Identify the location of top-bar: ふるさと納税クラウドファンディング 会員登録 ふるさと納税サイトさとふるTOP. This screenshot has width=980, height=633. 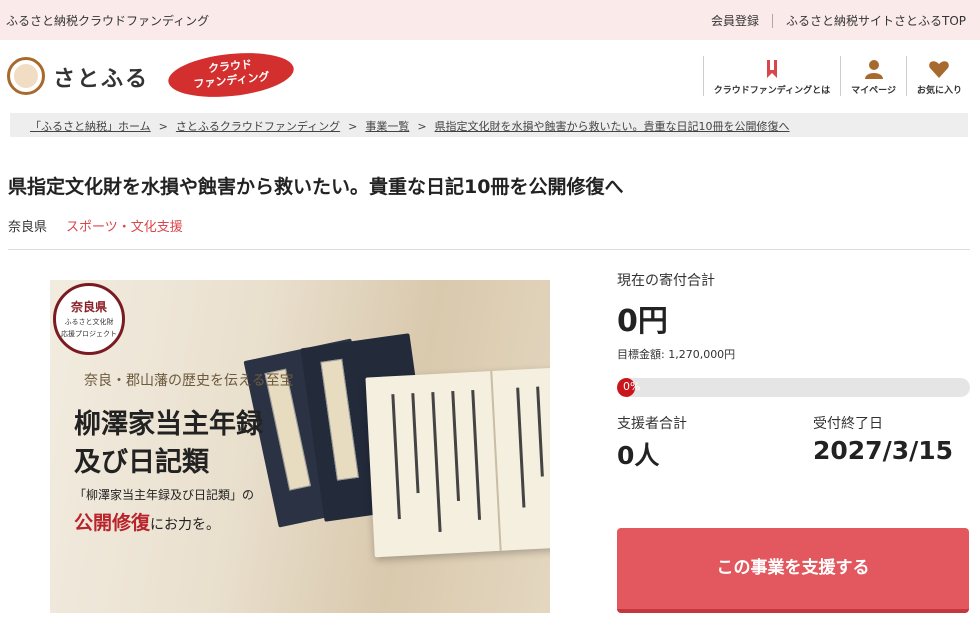
(490, 20).